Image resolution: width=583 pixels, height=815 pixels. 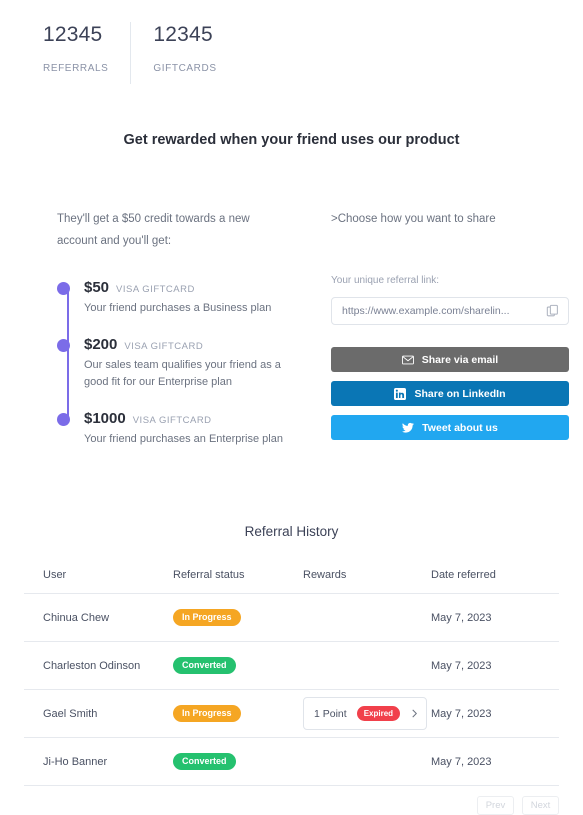 I want to click on chevron-right-icon, so click(x=414, y=713).